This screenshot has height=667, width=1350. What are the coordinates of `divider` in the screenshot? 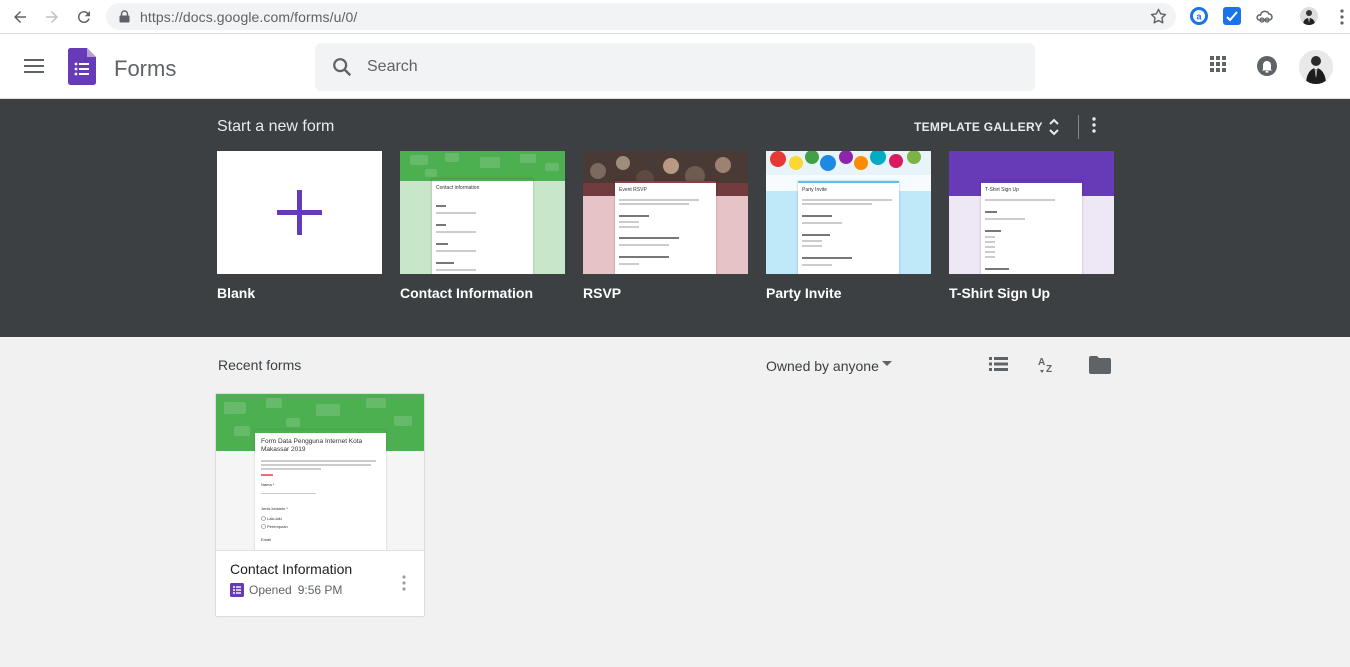 It's located at (1078, 127).